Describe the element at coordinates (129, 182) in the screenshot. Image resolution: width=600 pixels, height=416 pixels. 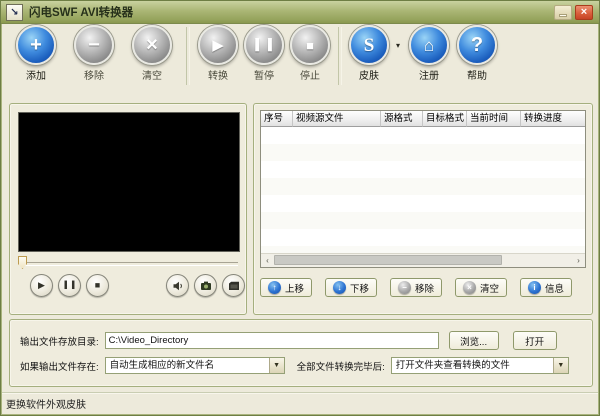
I see `video-preview` at that location.